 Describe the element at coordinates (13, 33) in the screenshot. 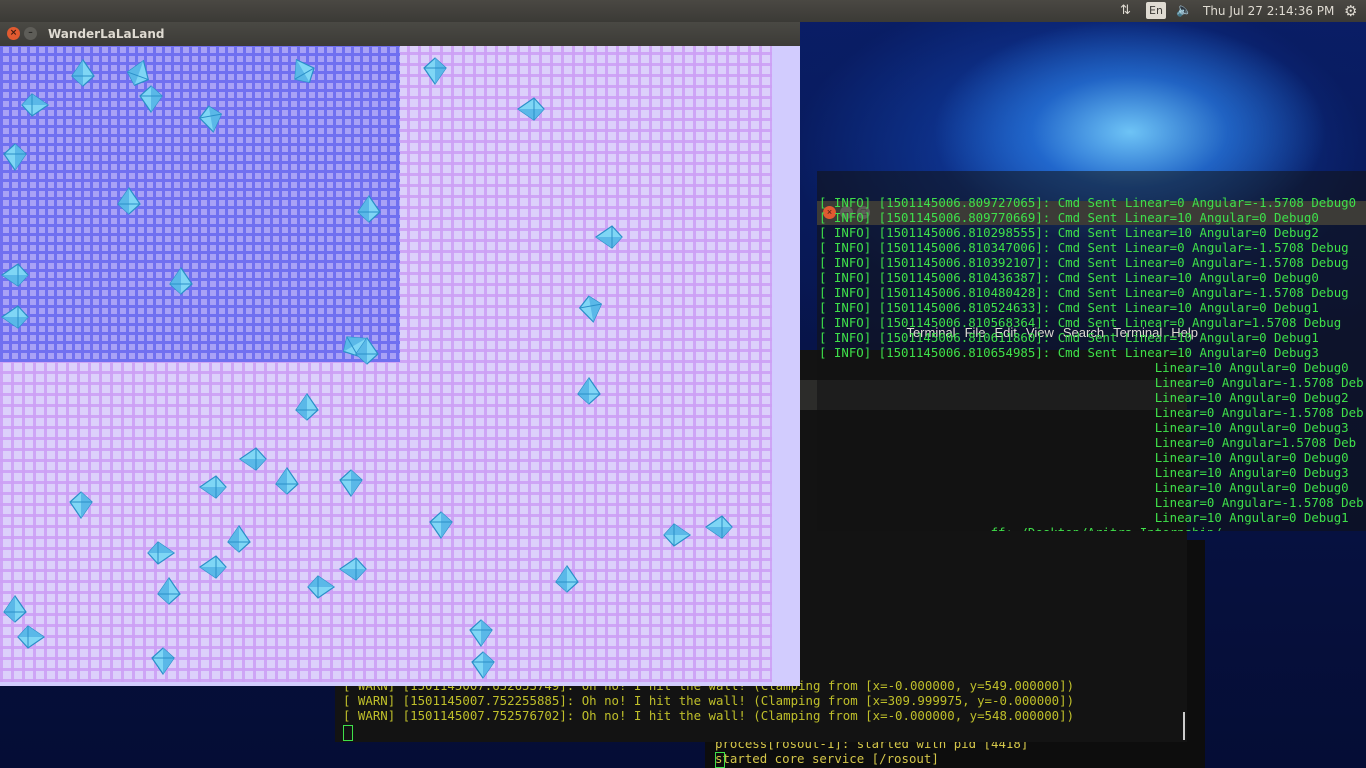

I see `close-icon: ×` at that location.